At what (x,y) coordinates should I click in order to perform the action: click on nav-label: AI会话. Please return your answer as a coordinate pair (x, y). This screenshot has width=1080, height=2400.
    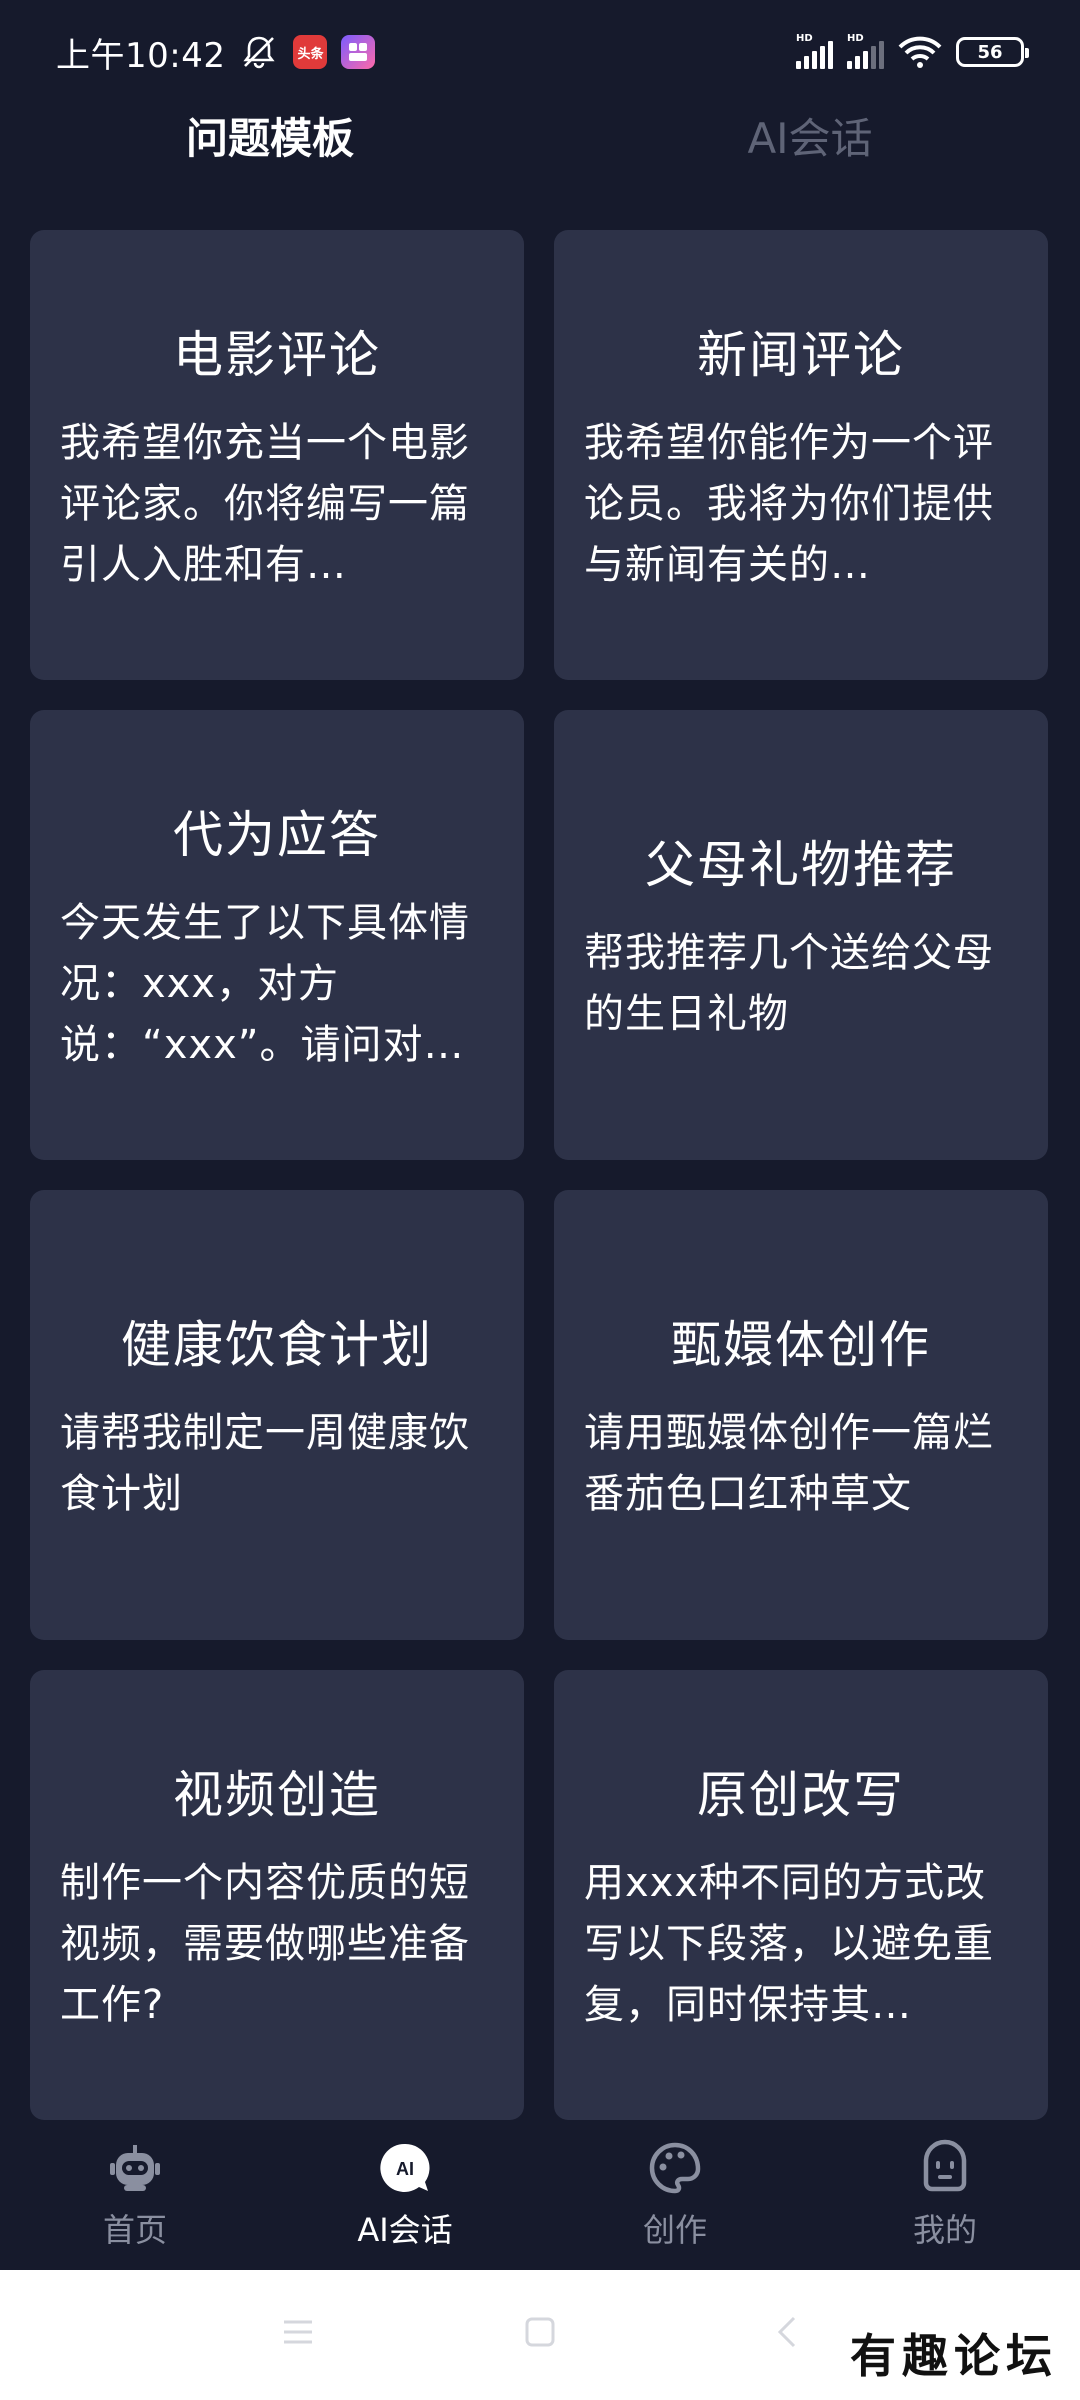
    Looking at the image, I should click on (405, 2230).